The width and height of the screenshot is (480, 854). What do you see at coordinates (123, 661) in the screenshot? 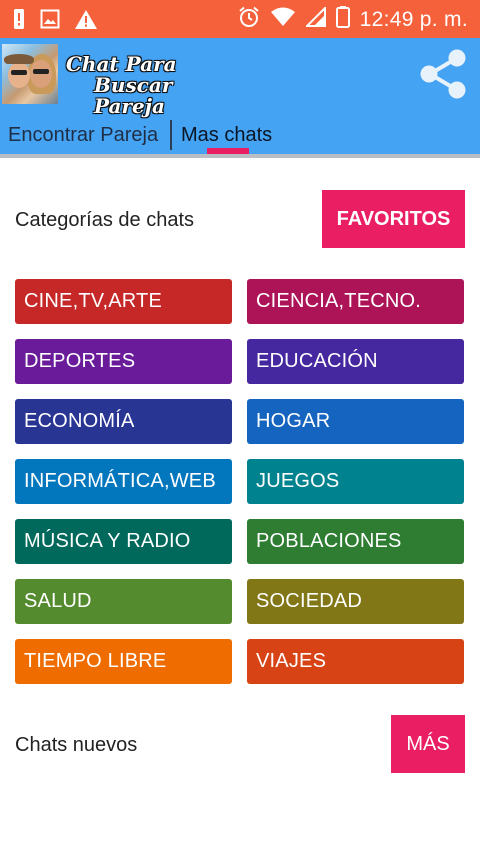
I see `category-button-tiempo-libre: TIEMPO LIBRE` at bounding box center [123, 661].